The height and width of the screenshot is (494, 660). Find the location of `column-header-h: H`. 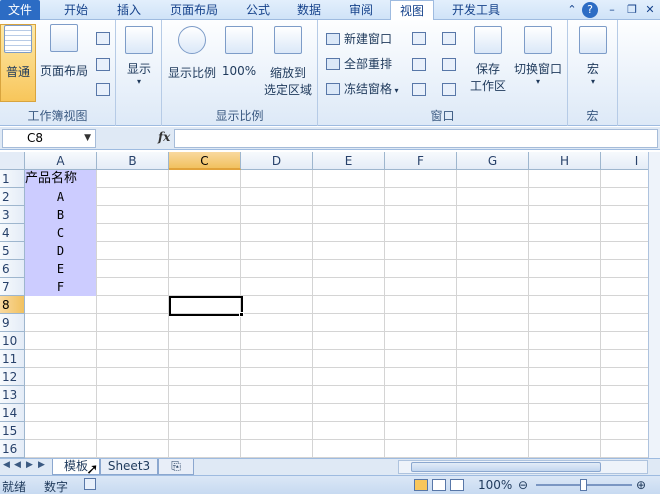

column-header-h: H is located at coordinates (565, 161).